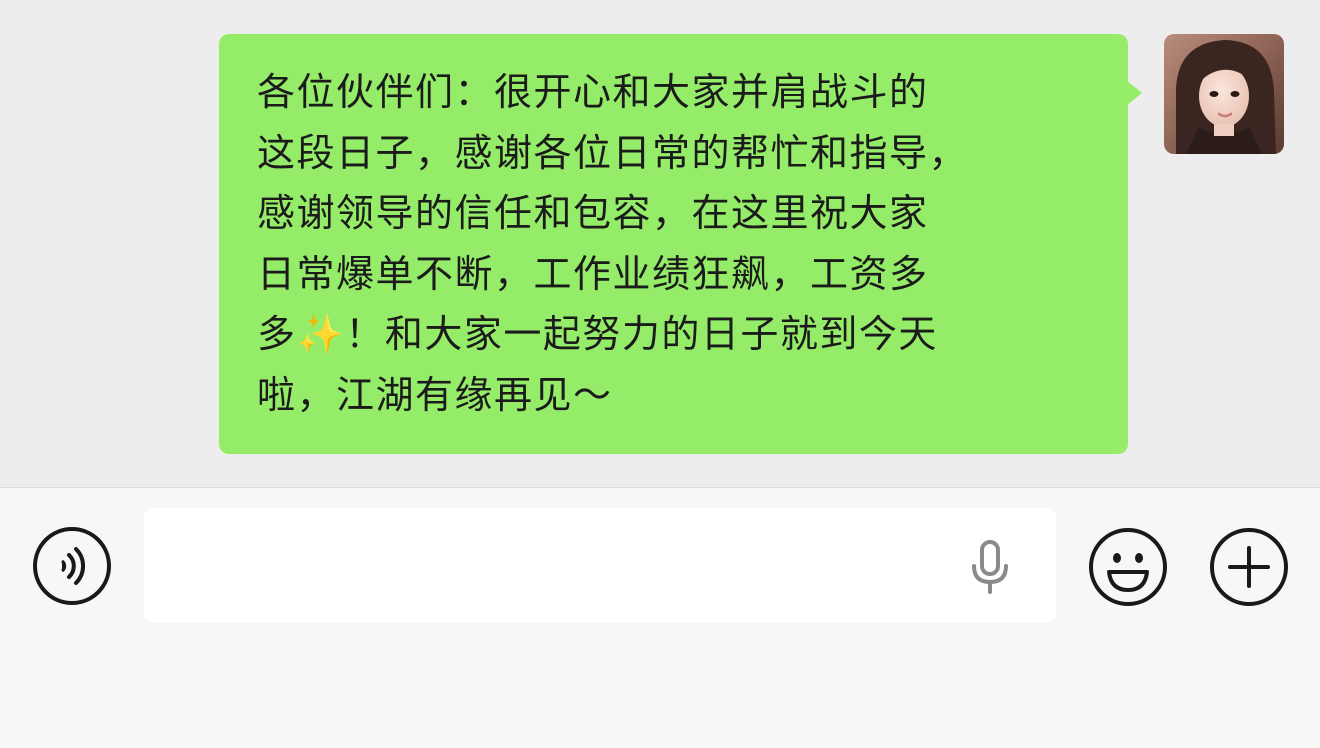  I want to click on user-avatar-photo-icon, so click(1224, 94).